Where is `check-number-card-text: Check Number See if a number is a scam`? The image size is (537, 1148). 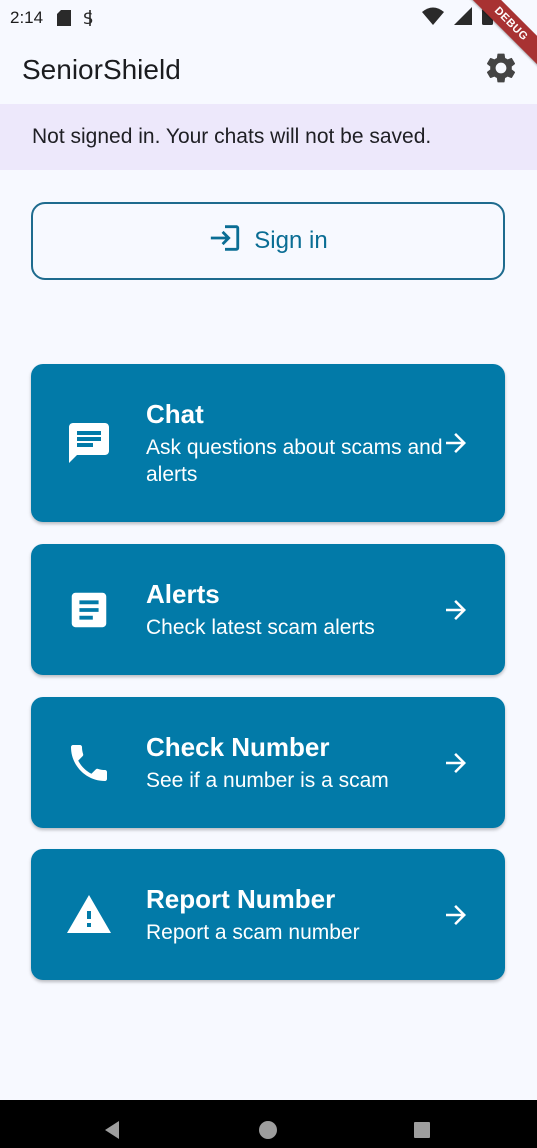 check-number-card-text: Check Number See if a number is a scam is located at coordinates (295, 762).